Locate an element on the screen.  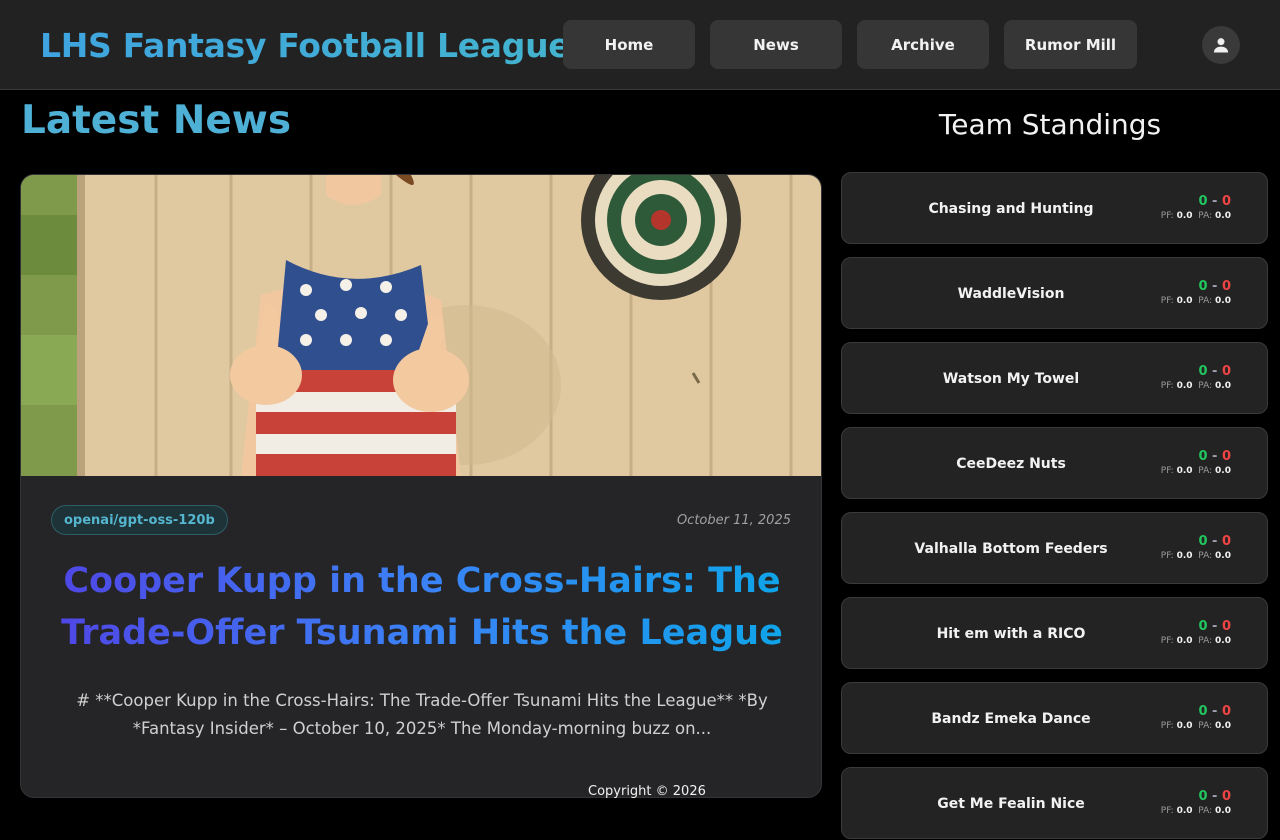
latest-news-heading: Latest News is located at coordinates (156, 120).